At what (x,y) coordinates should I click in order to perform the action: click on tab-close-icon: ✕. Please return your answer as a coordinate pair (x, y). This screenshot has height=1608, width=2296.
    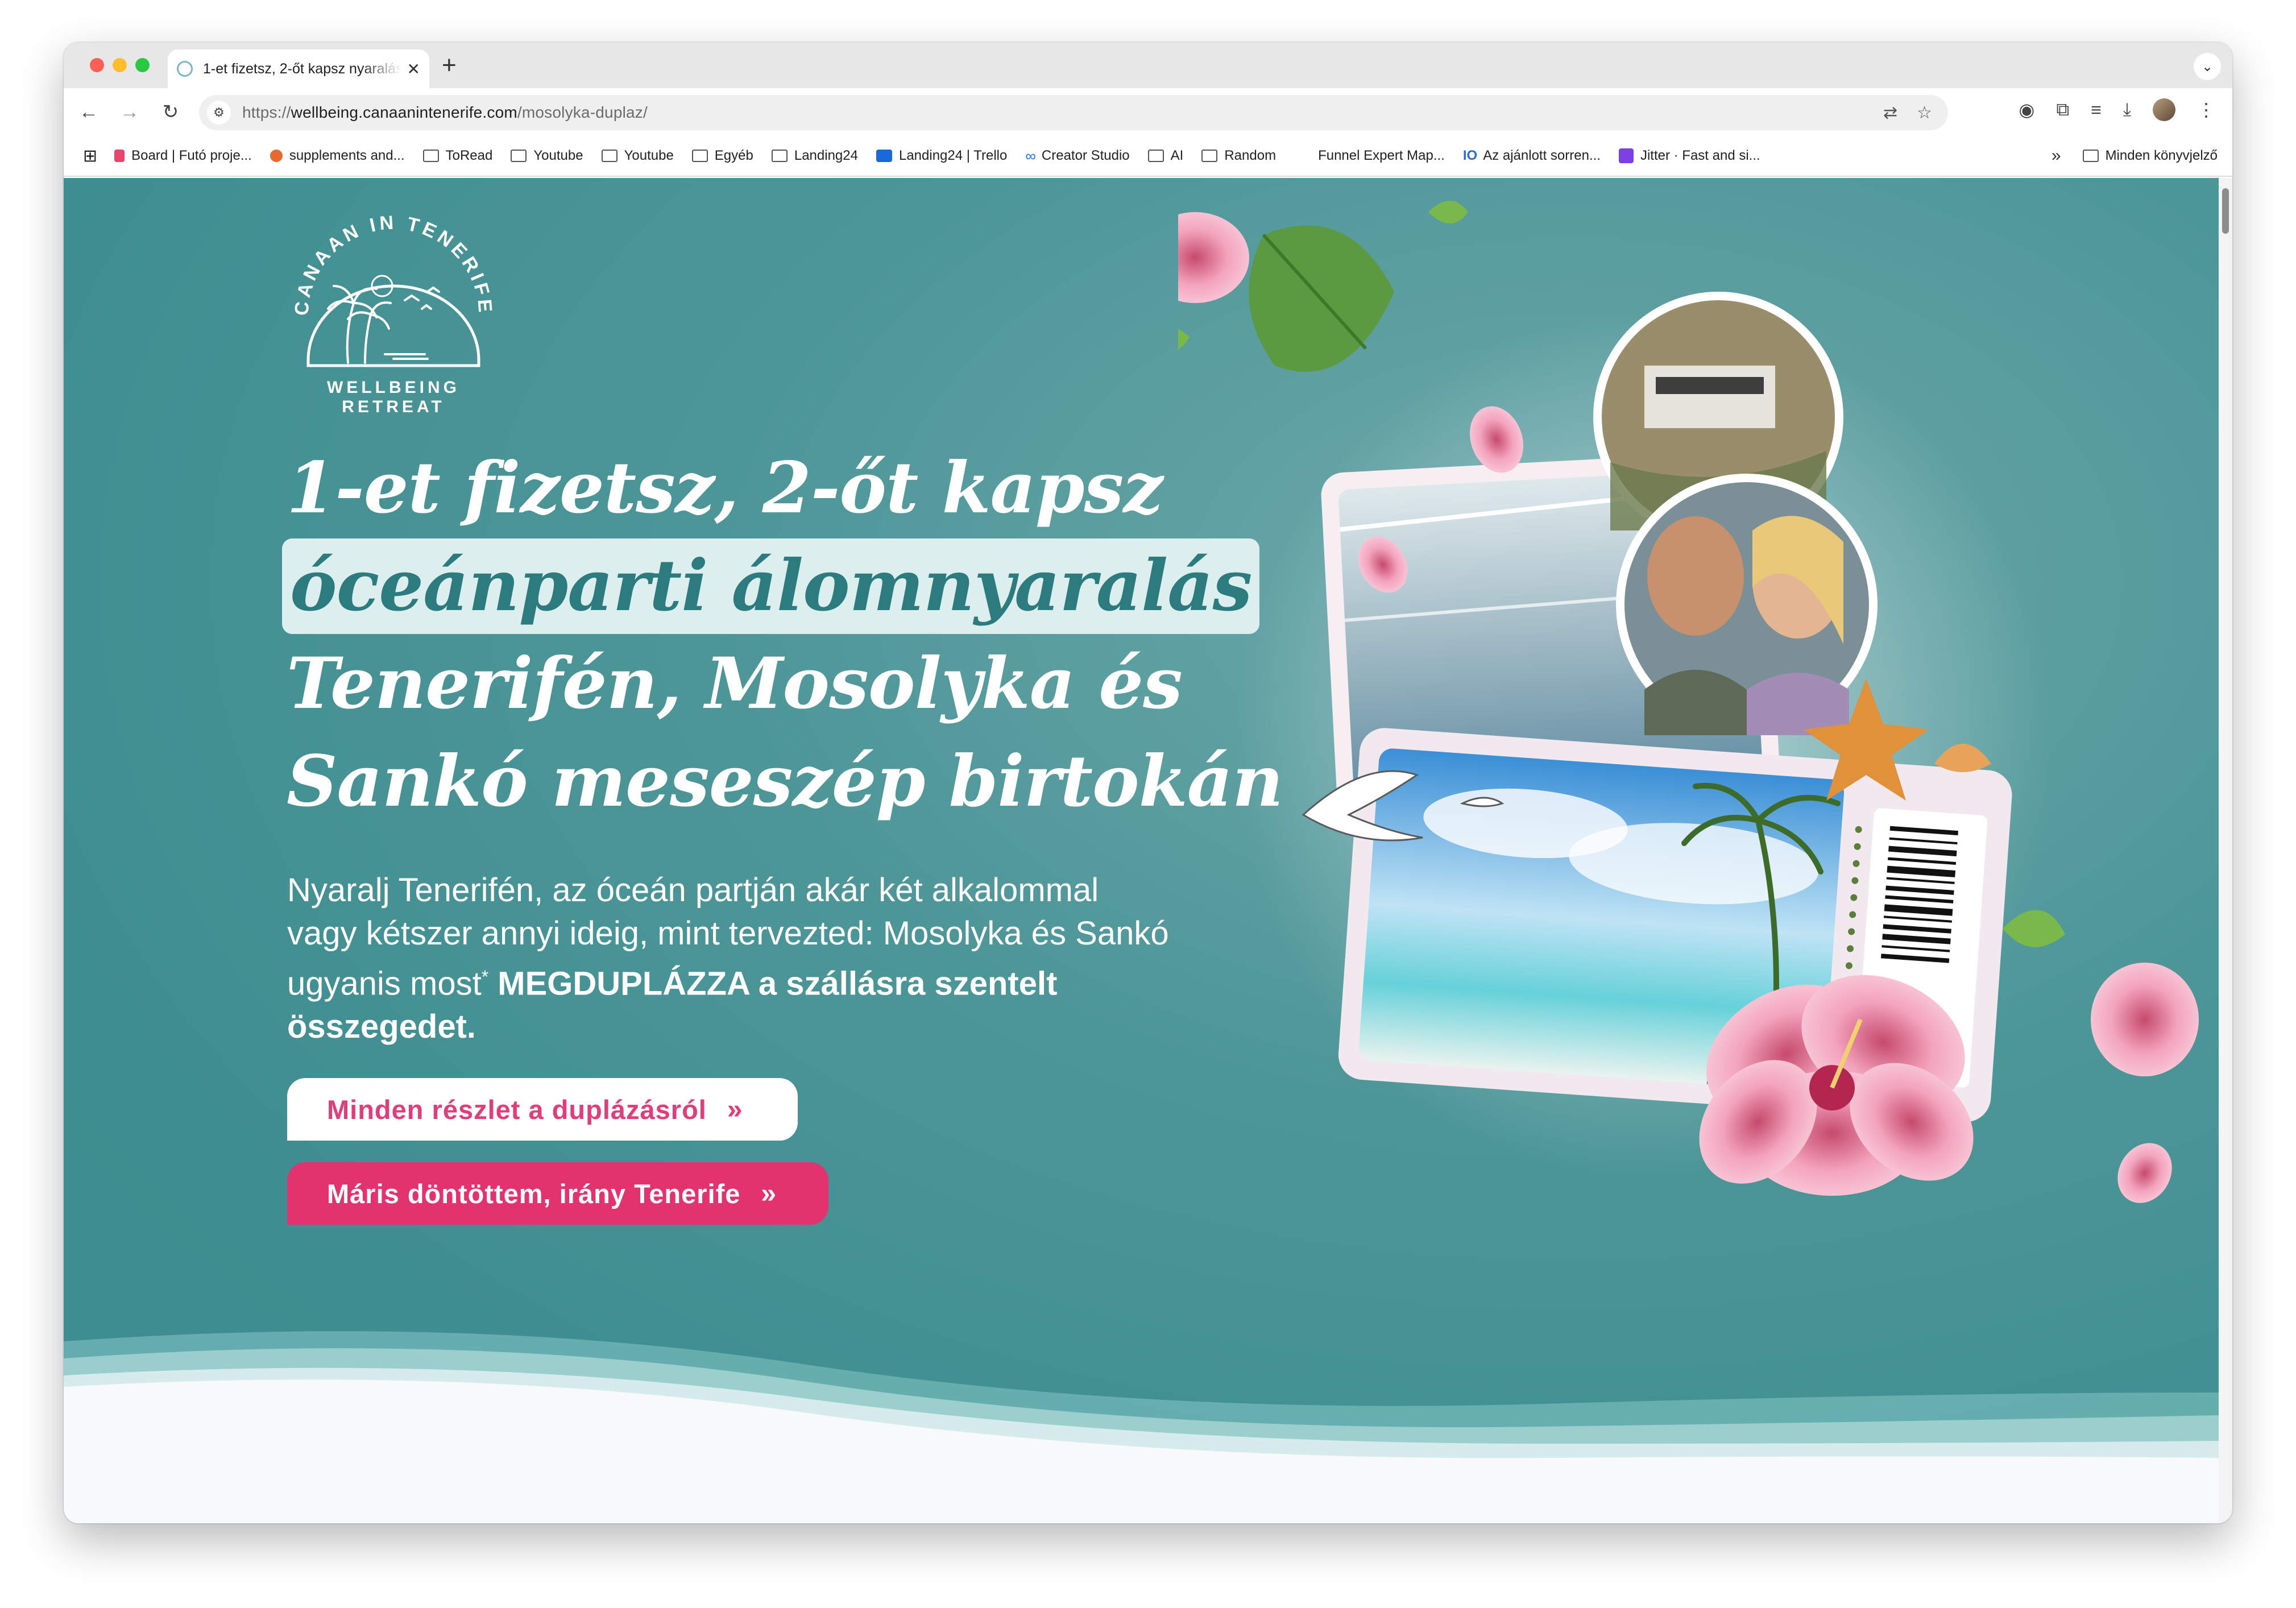
    Looking at the image, I should click on (413, 69).